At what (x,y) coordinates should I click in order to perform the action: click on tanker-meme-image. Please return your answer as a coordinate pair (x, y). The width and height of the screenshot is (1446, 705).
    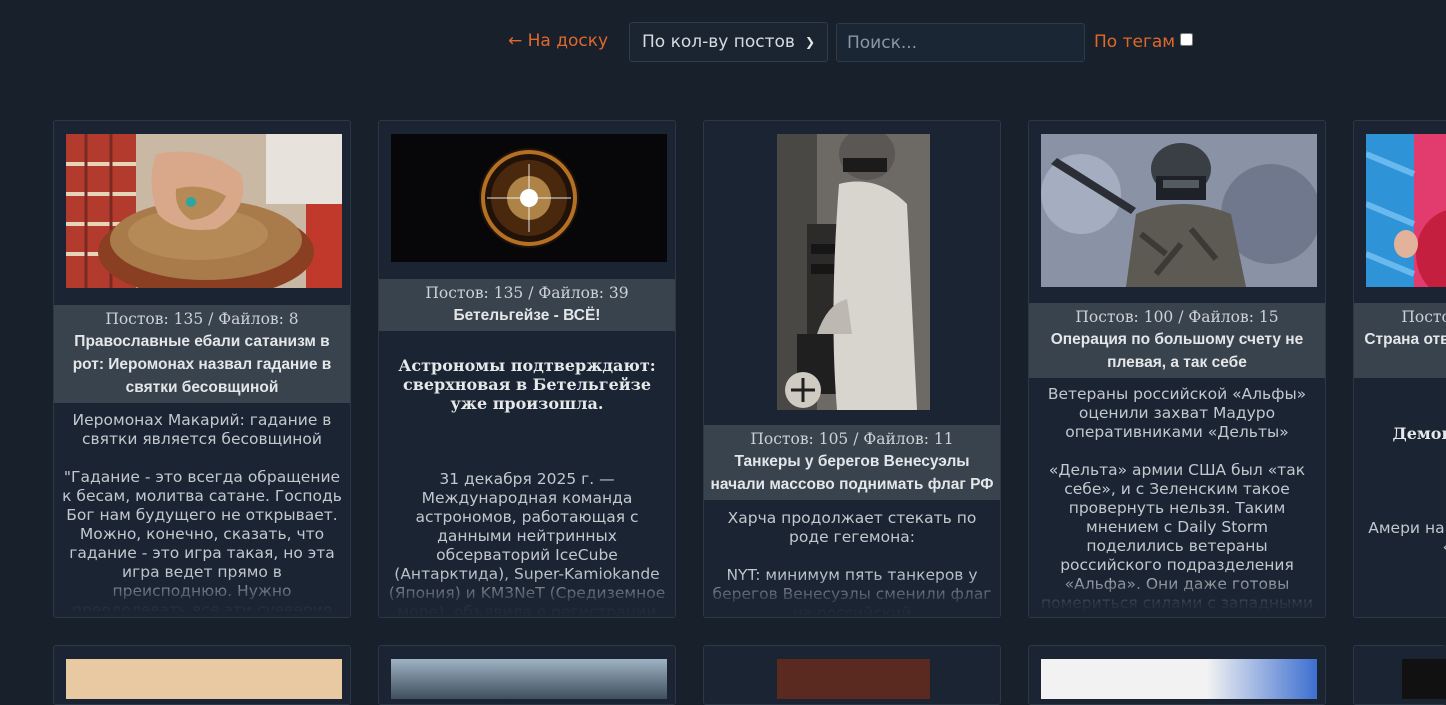
    Looking at the image, I should click on (853, 272).